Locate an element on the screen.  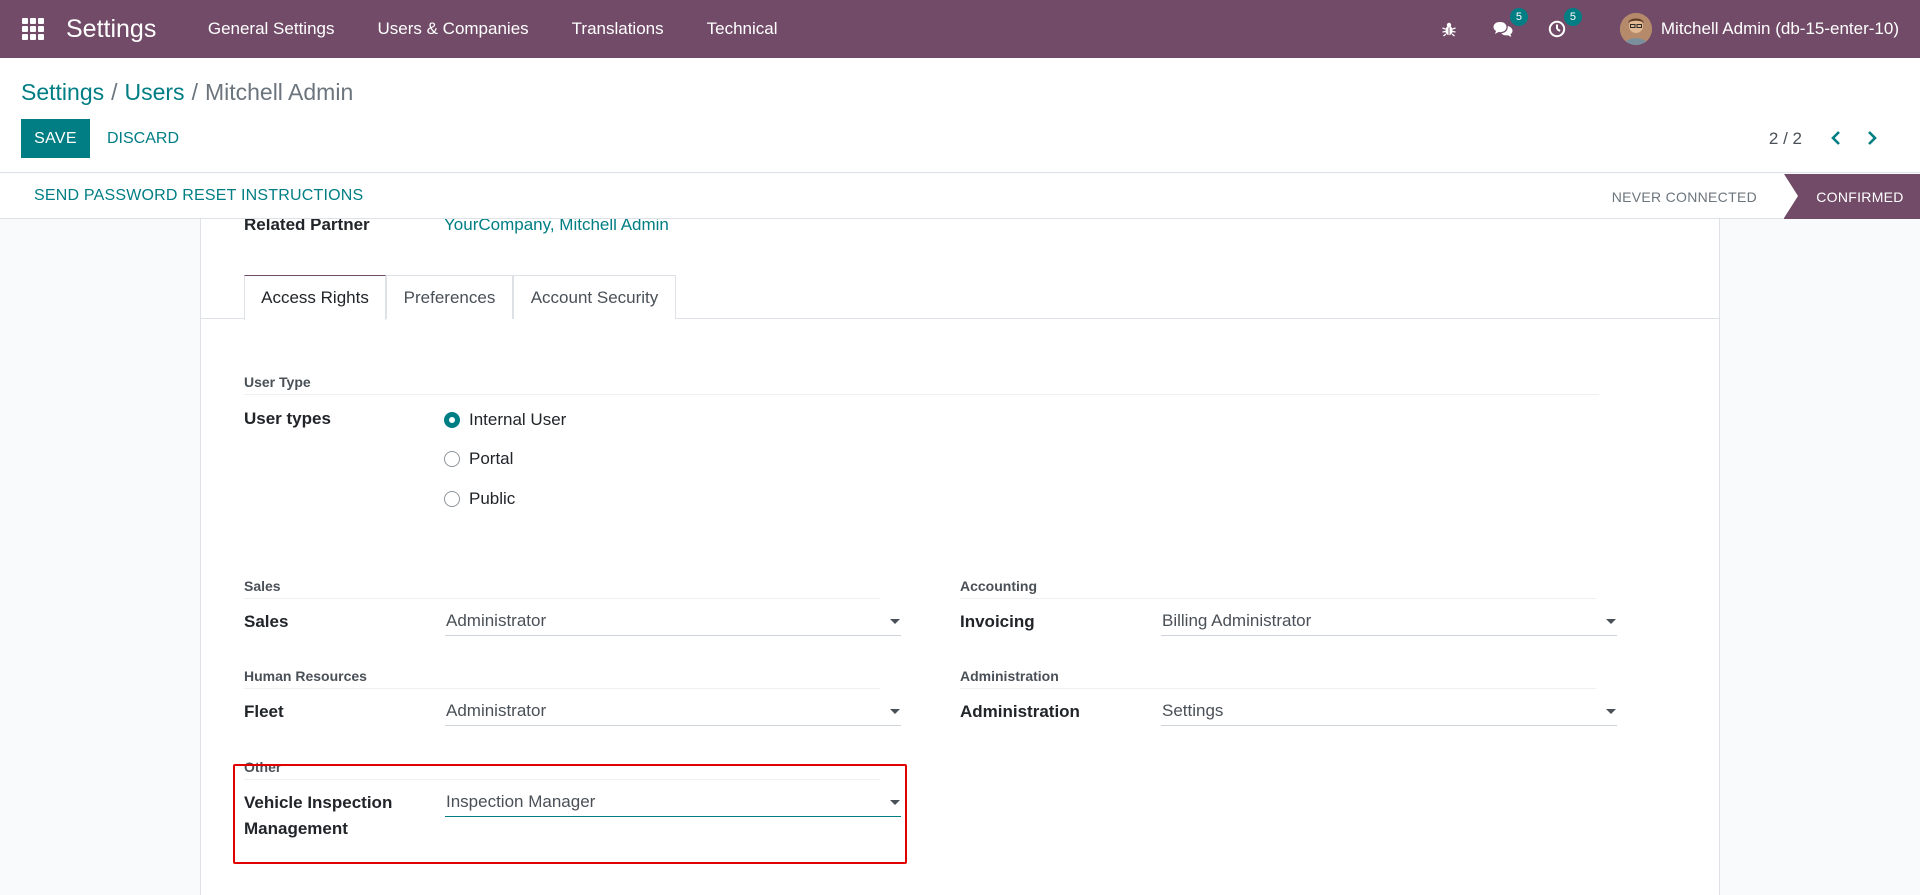
fleet-select-value: Administrator is located at coordinates (496, 710).